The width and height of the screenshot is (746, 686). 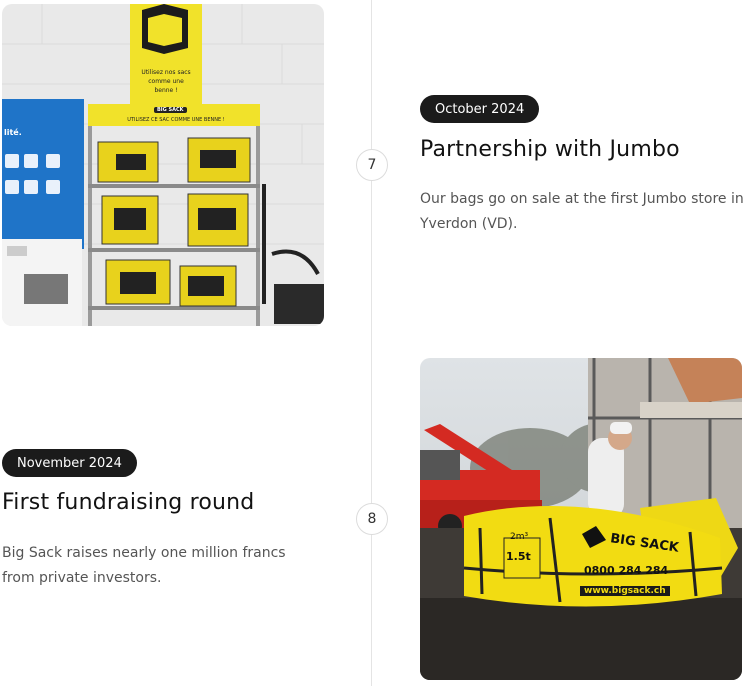 What do you see at coordinates (13, 132) in the screenshot?
I see `blue-panel-text: lité.` at bounding box center [13, 132].